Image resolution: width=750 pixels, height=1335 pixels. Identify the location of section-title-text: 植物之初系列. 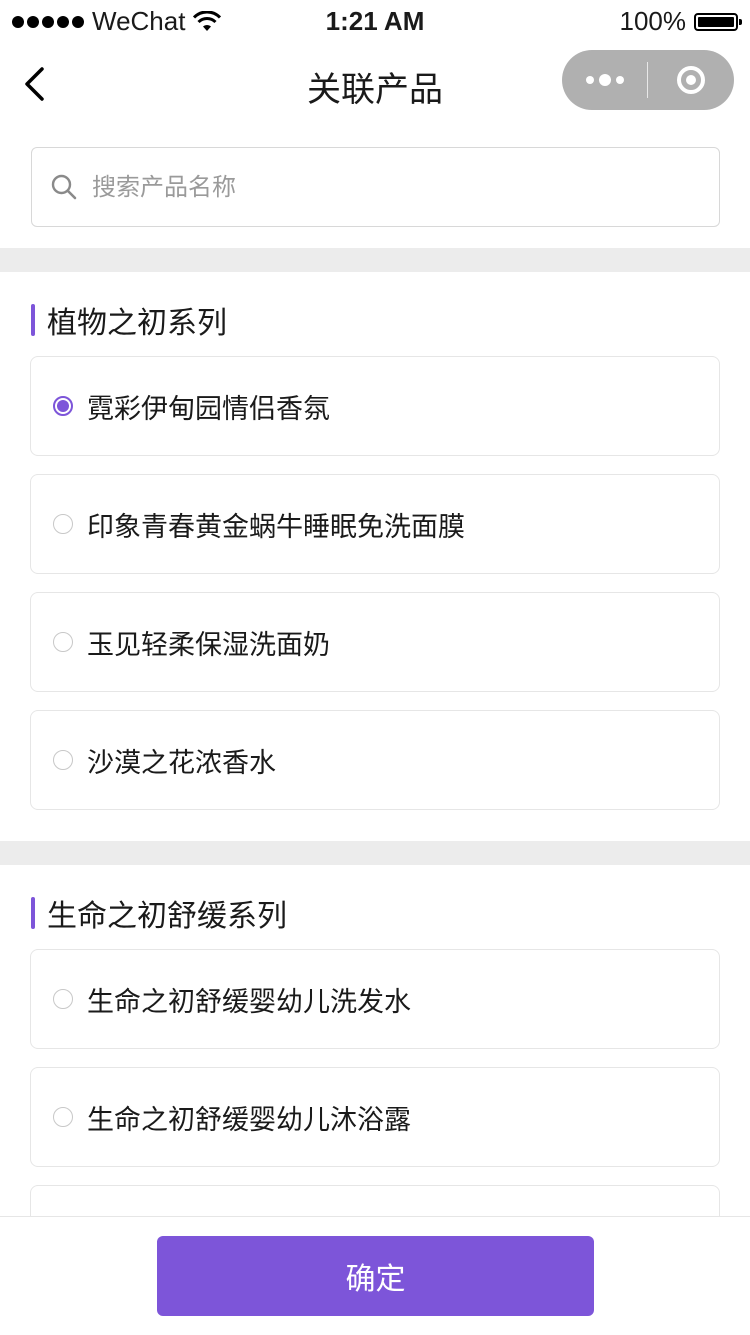
(137, 323).